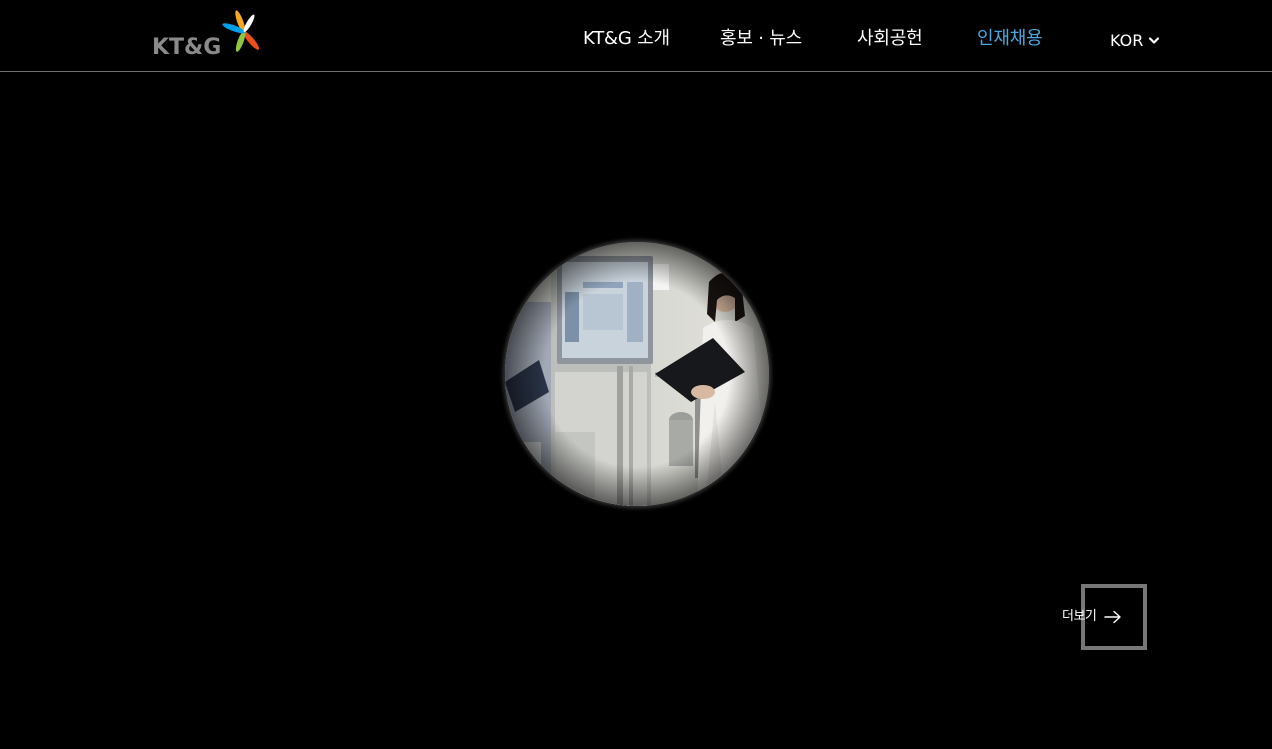 The image size is (1272, 749). What do you see at coordinates (1079, 616) in the screenshot?
I see `more-button-label: 더보기` at bounding box center [1079, 616].